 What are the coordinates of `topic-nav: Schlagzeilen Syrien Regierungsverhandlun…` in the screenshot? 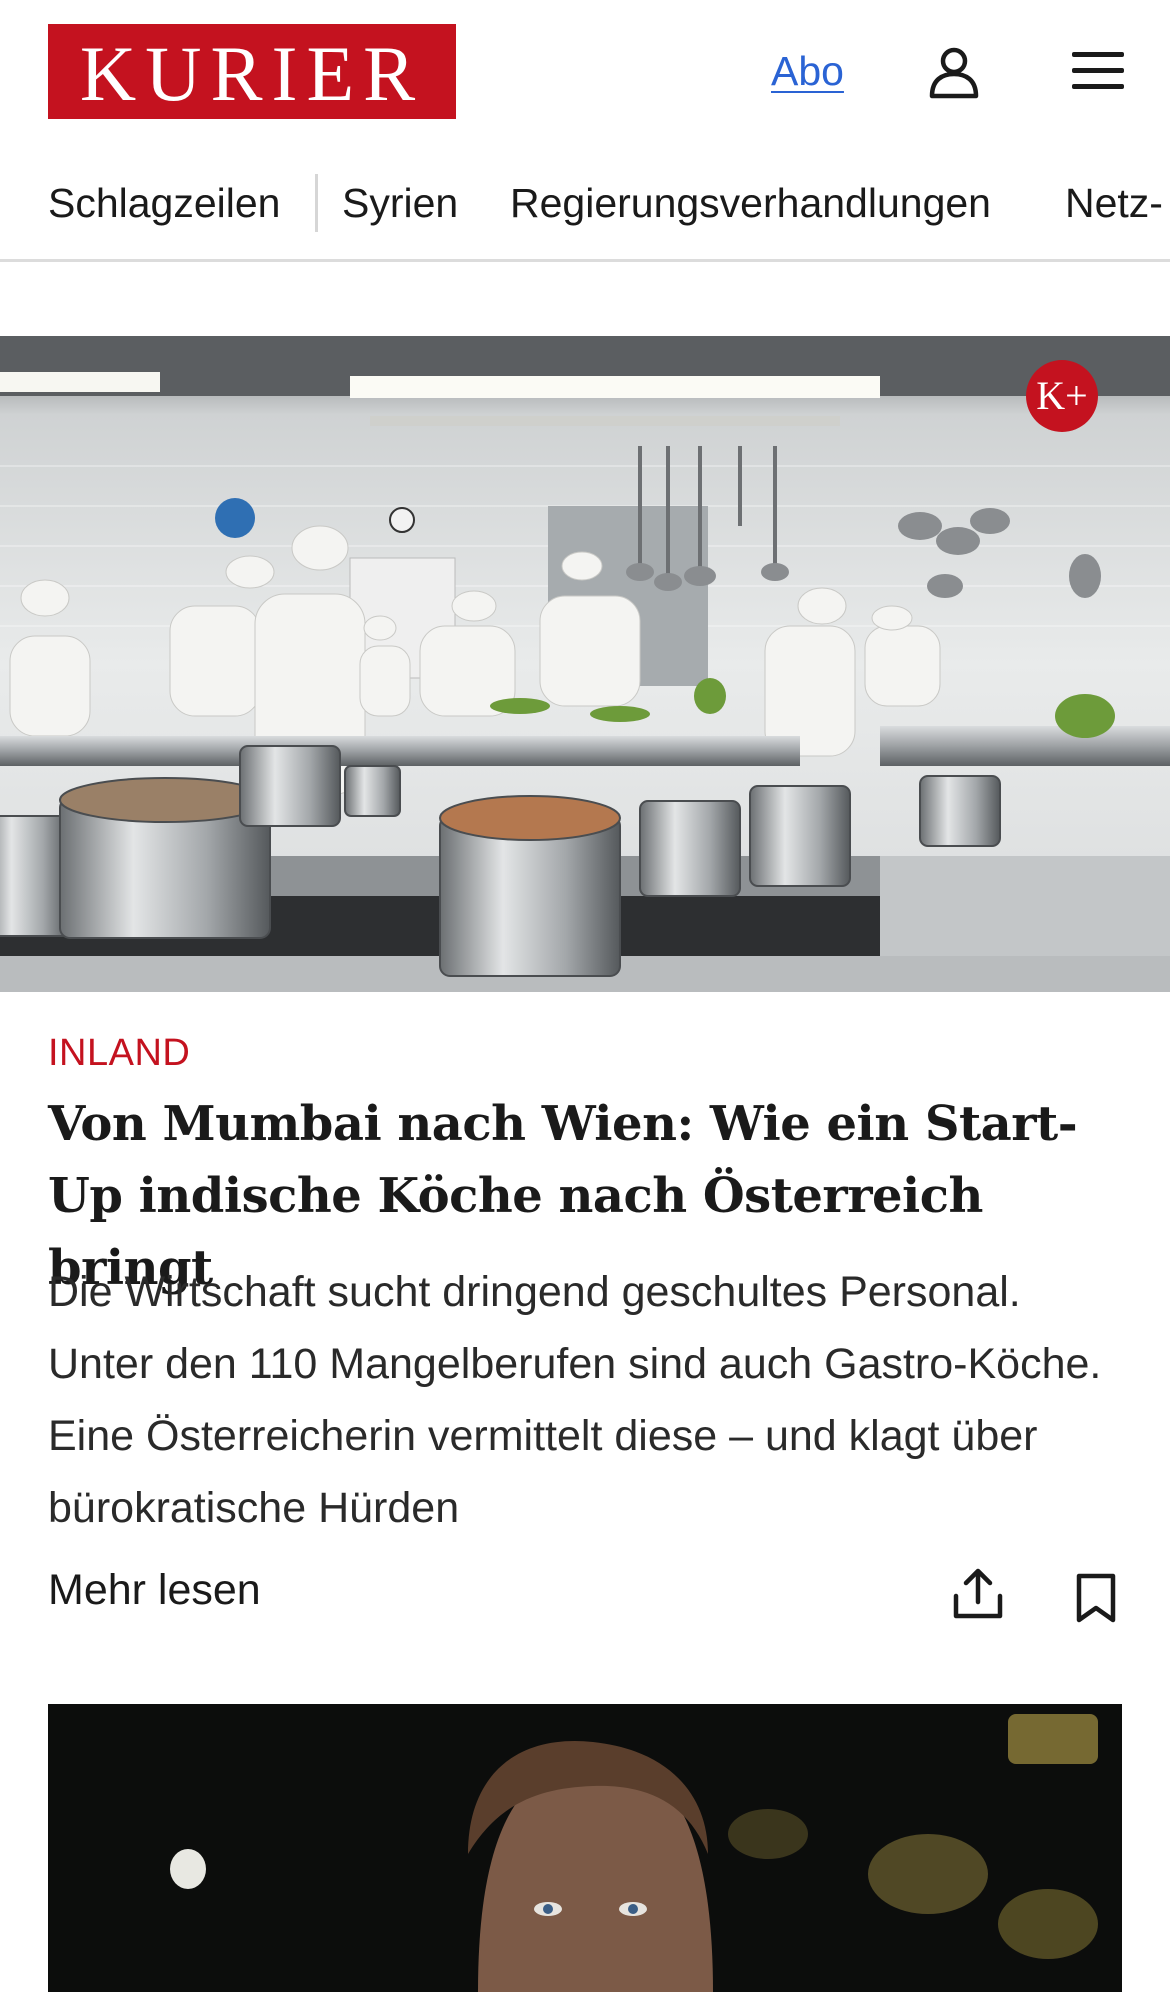 It's located at (585, 206).